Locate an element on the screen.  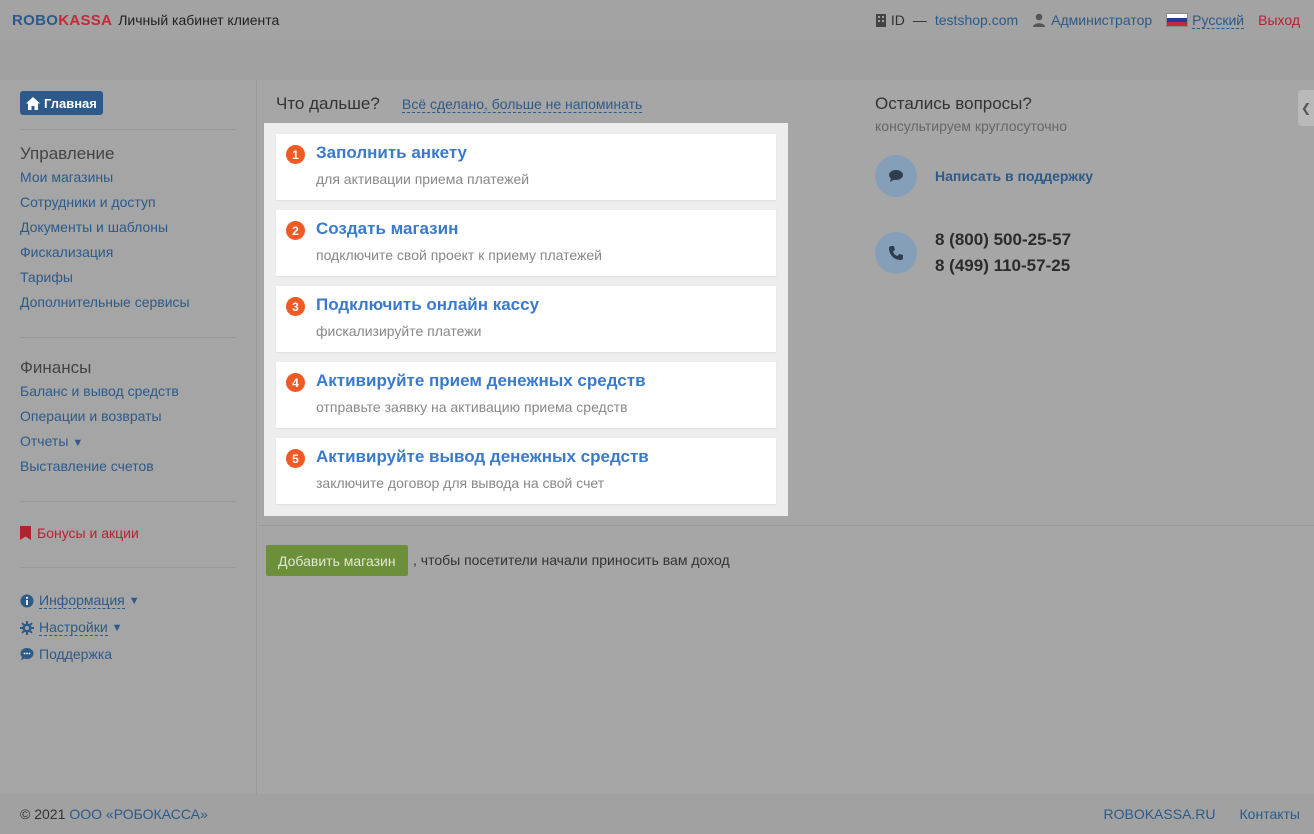
step-description: фискализируйте платежи is located at coordinates (399, 331).